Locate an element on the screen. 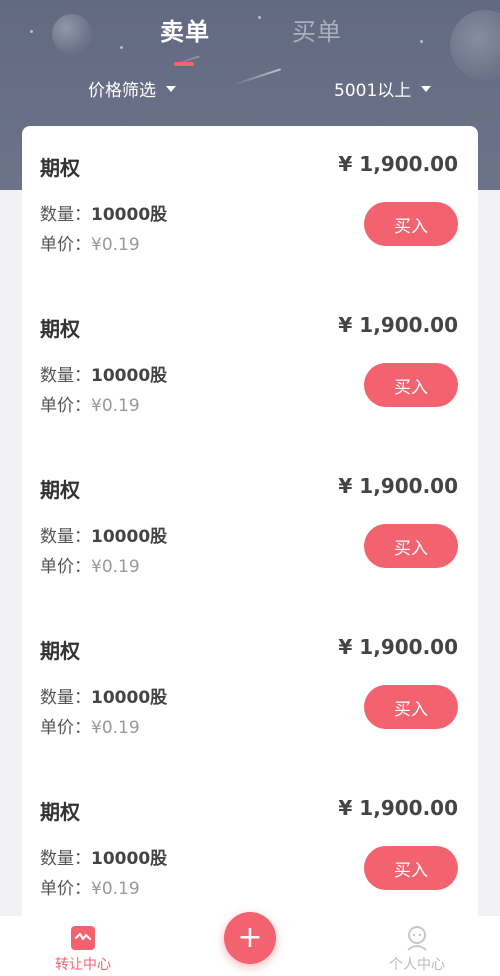 The height and width of the screenshot is (976, 500). nav-item-transfer-center: 转让中心 is located at coordinates (83, 945).